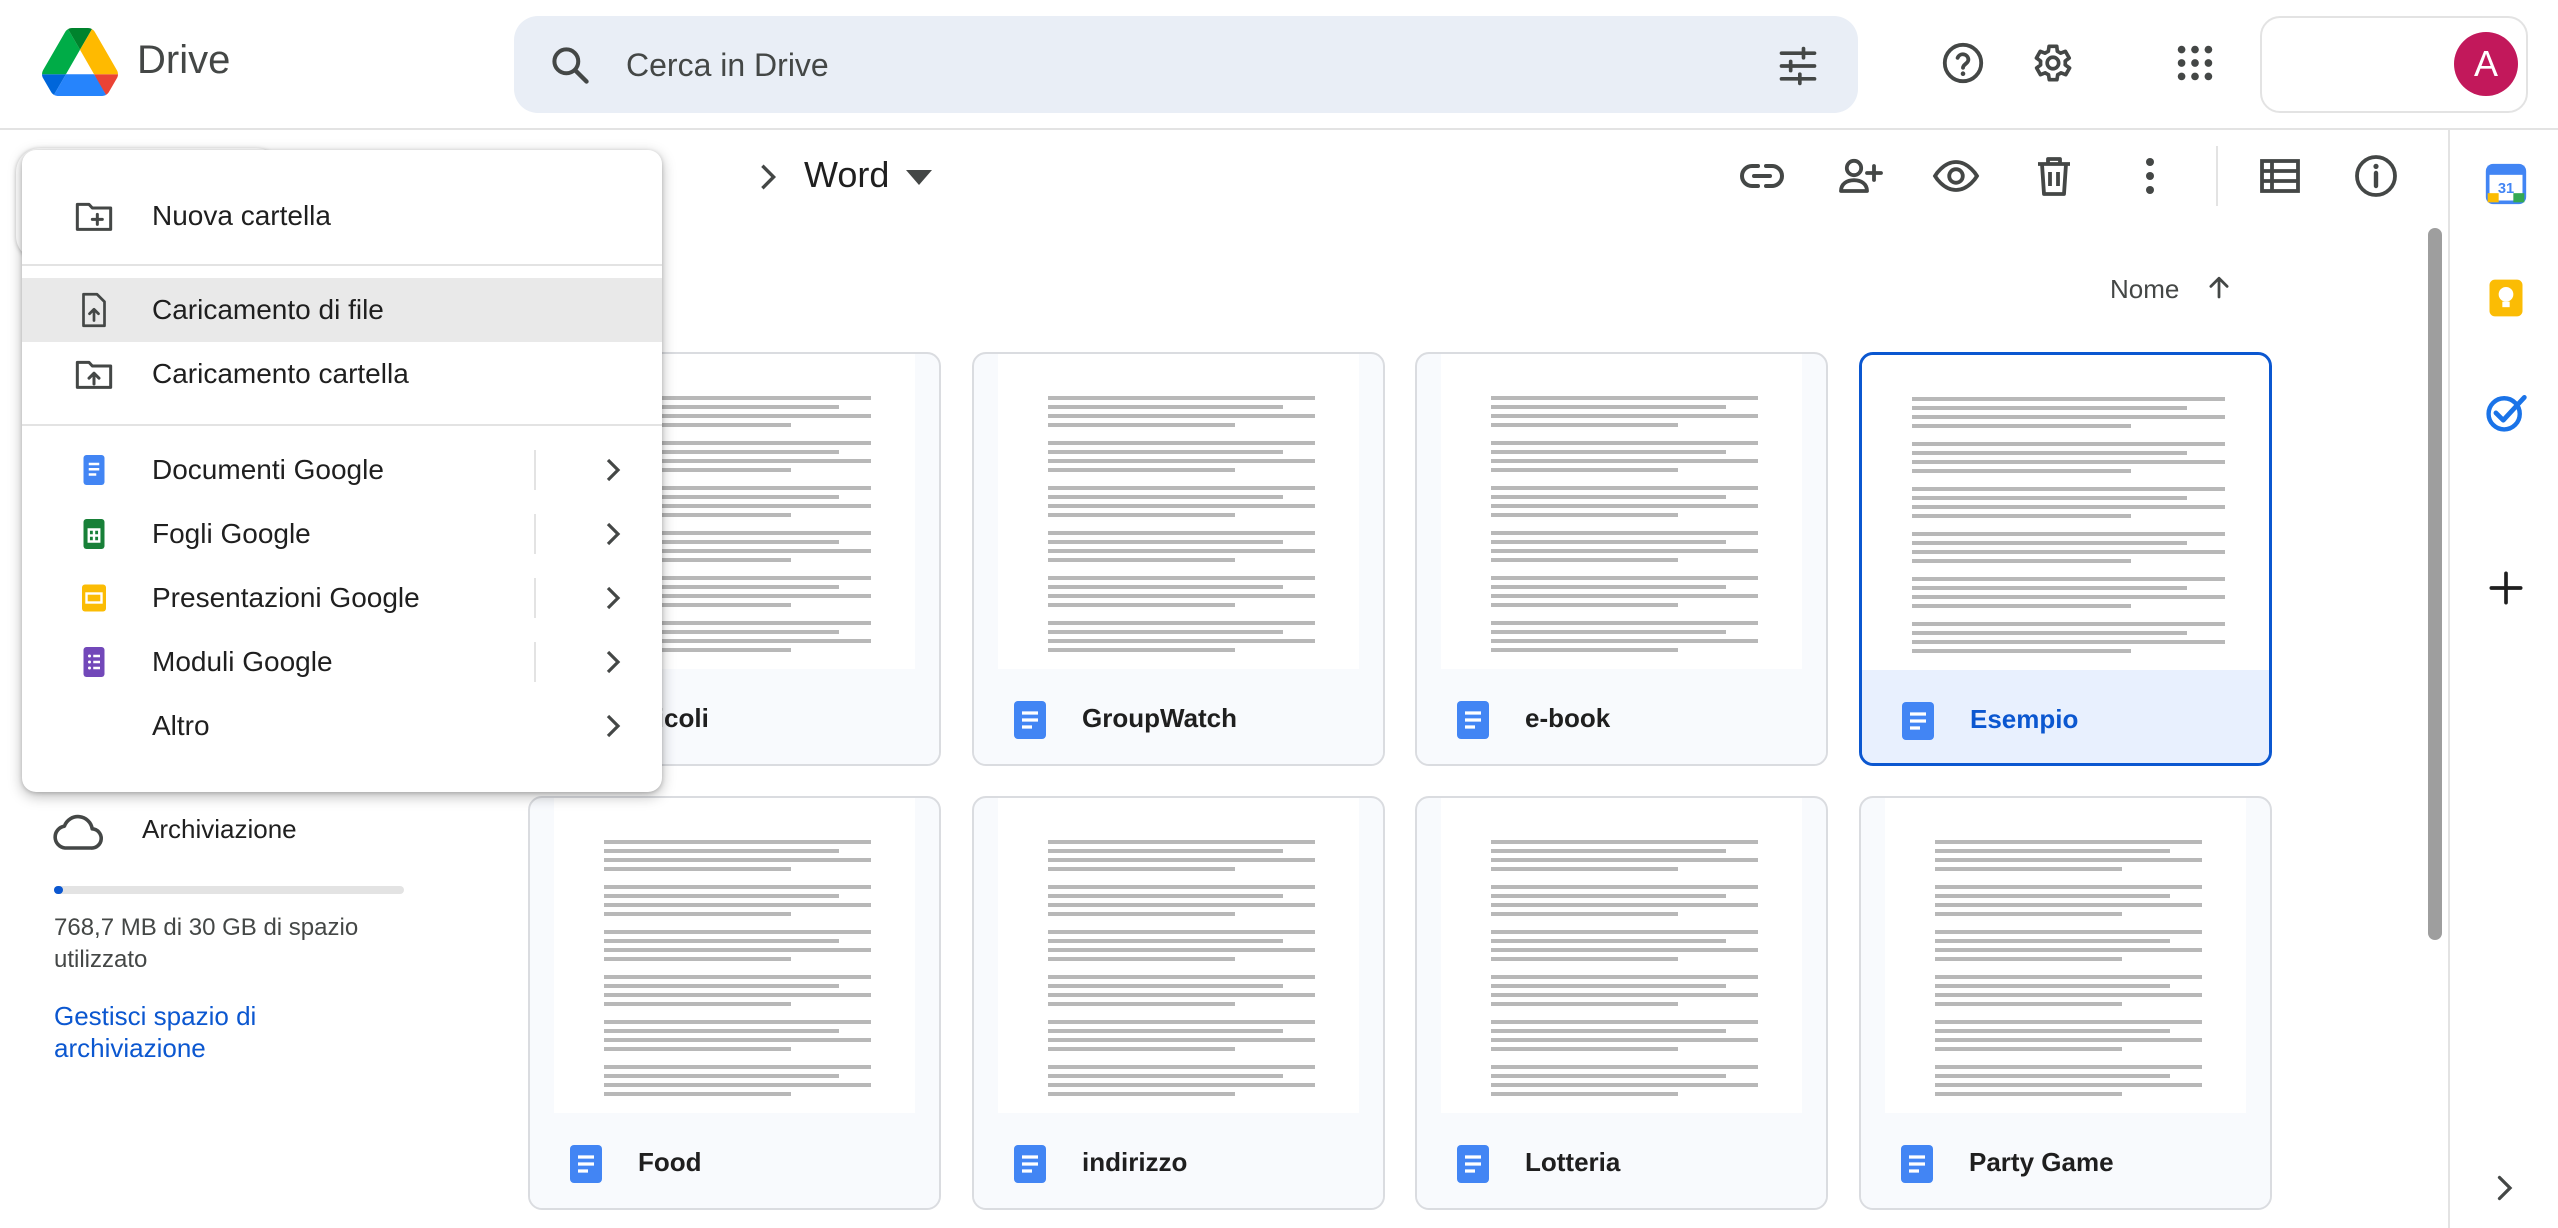  What do you see at coordinates (342, 470) in the screenshot?
I see `menu-item-google-docs: Documenti Google` at bounding box center [342, 470].